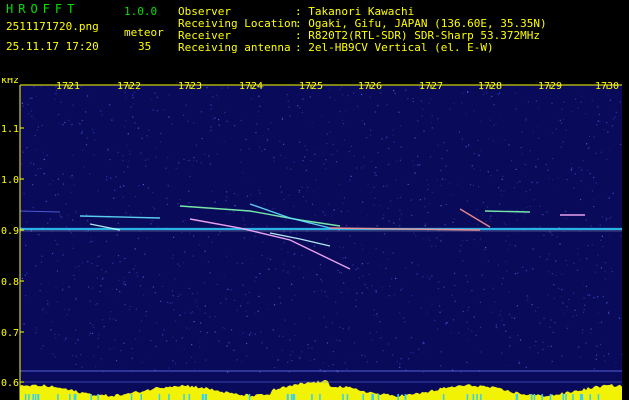 The height and width of the screenshot is (400, 629). I want to click on time-tick-label: 1726, so click(370, 86).